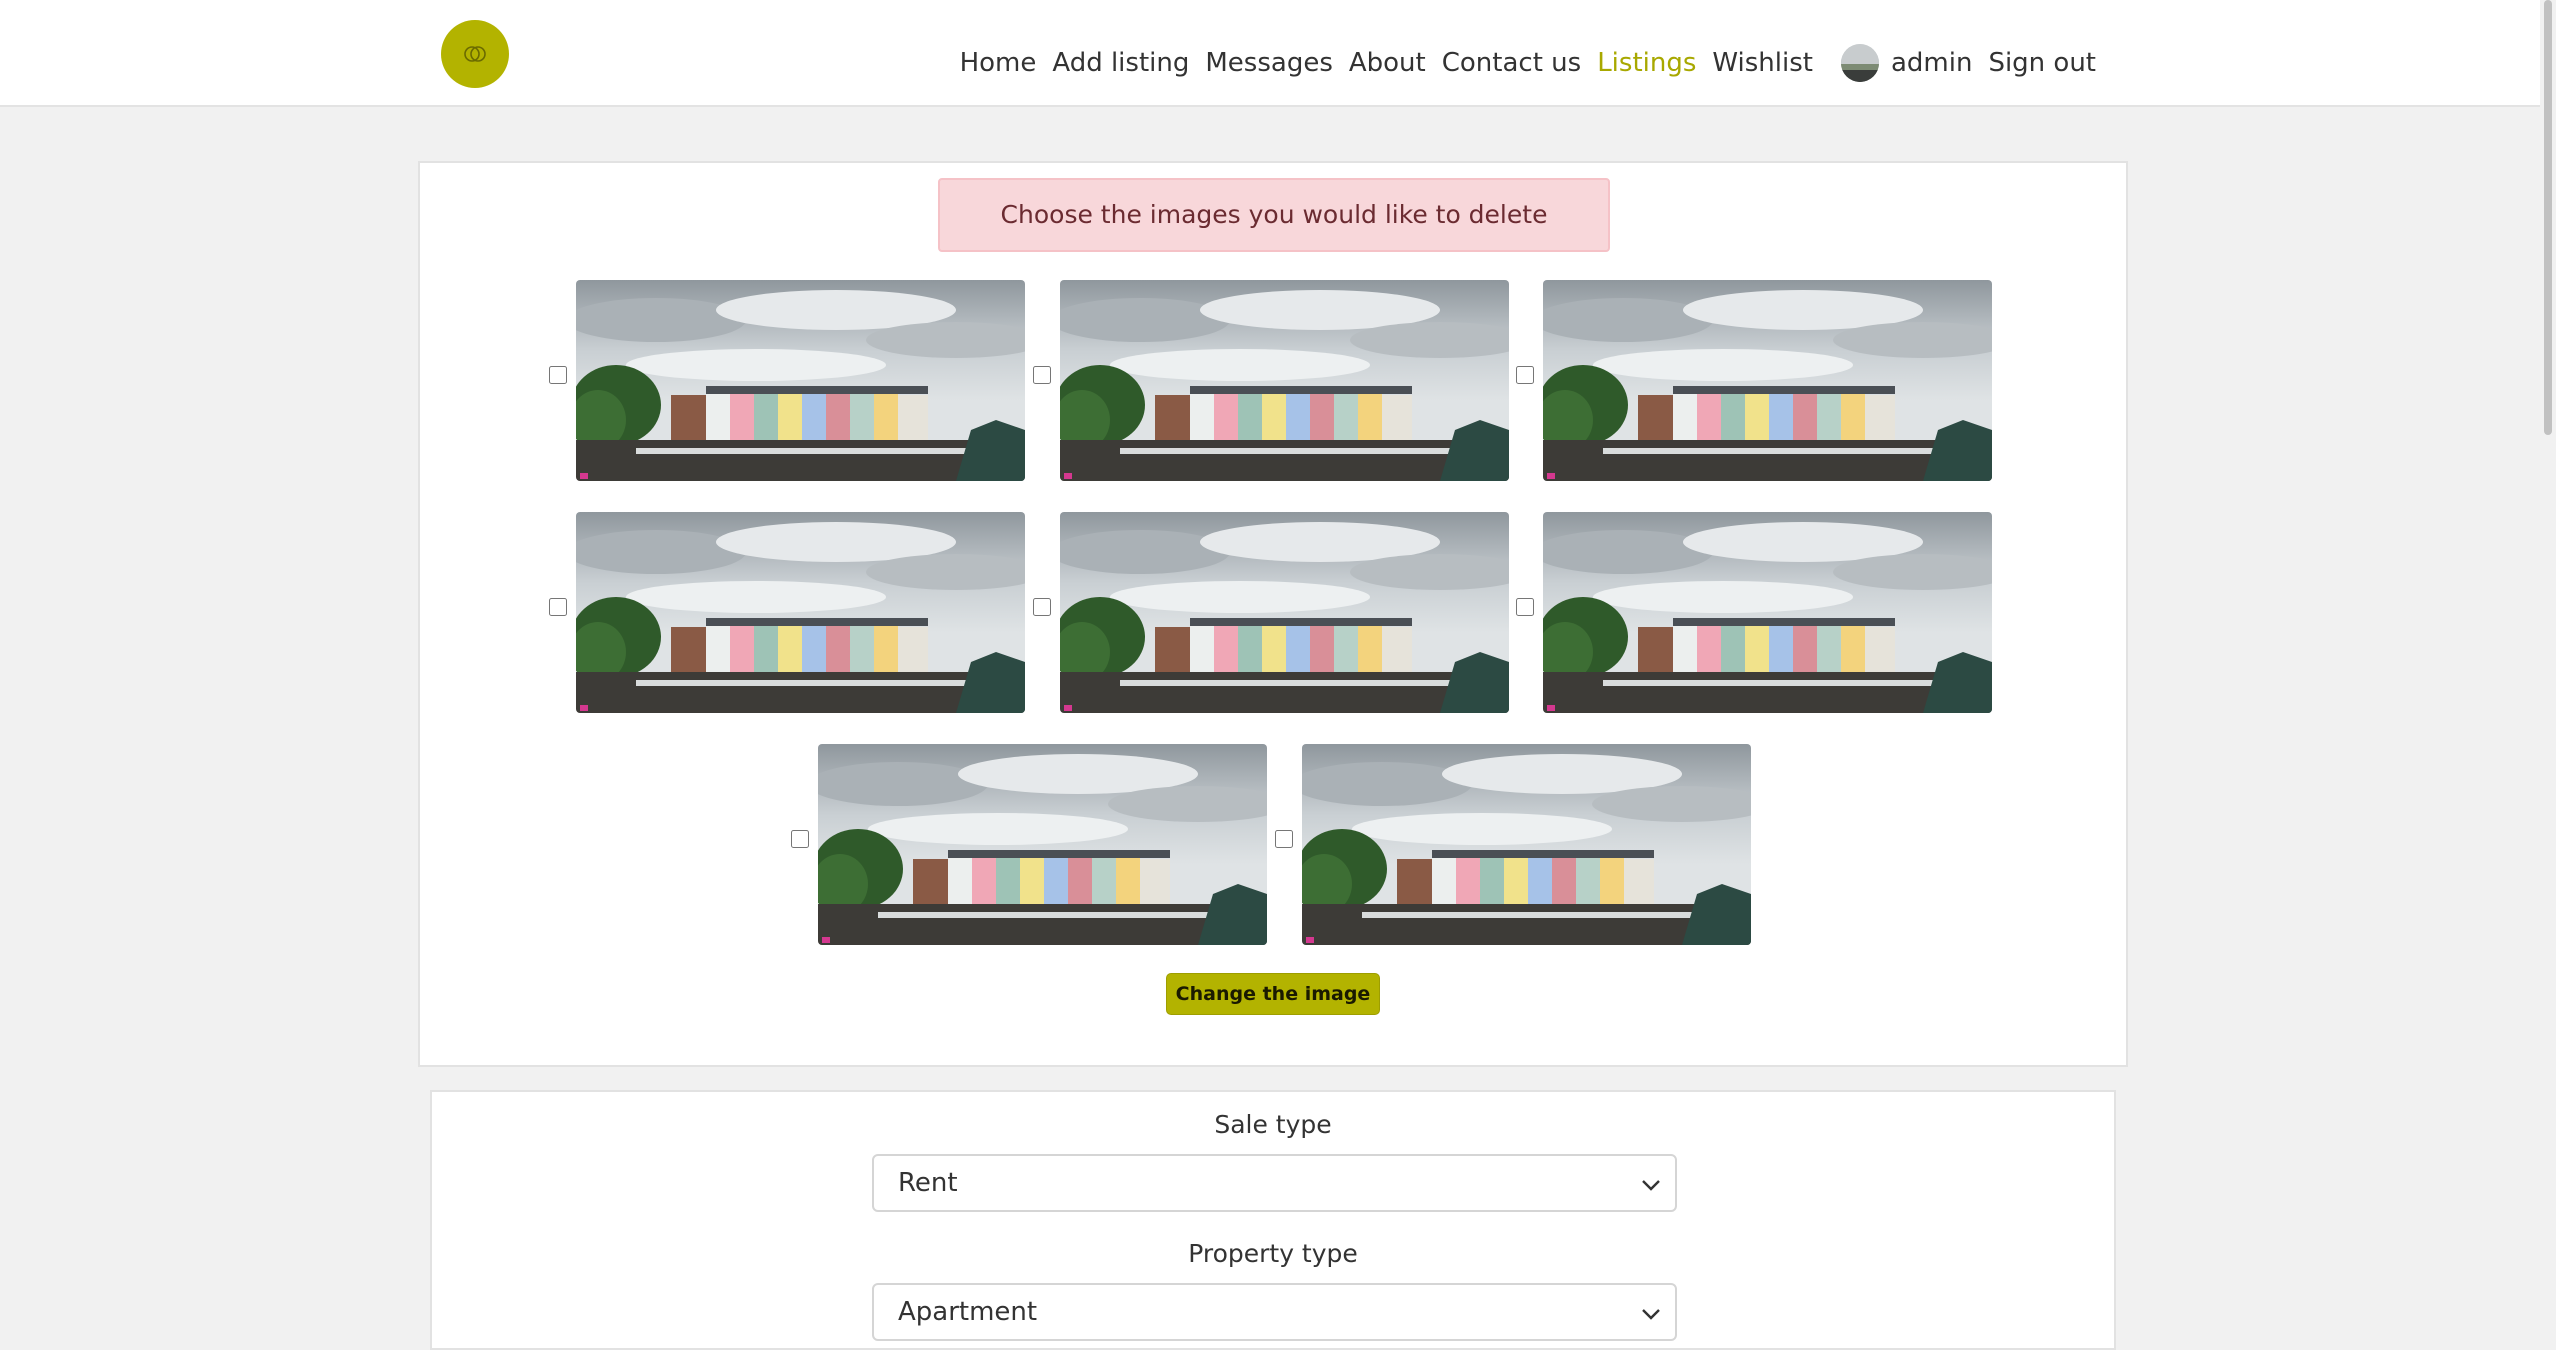  What do you see at coordinates (928, 1183) in the screenshot?
I see `sale-type-value: Rent` at bounding box center [928, 1183].